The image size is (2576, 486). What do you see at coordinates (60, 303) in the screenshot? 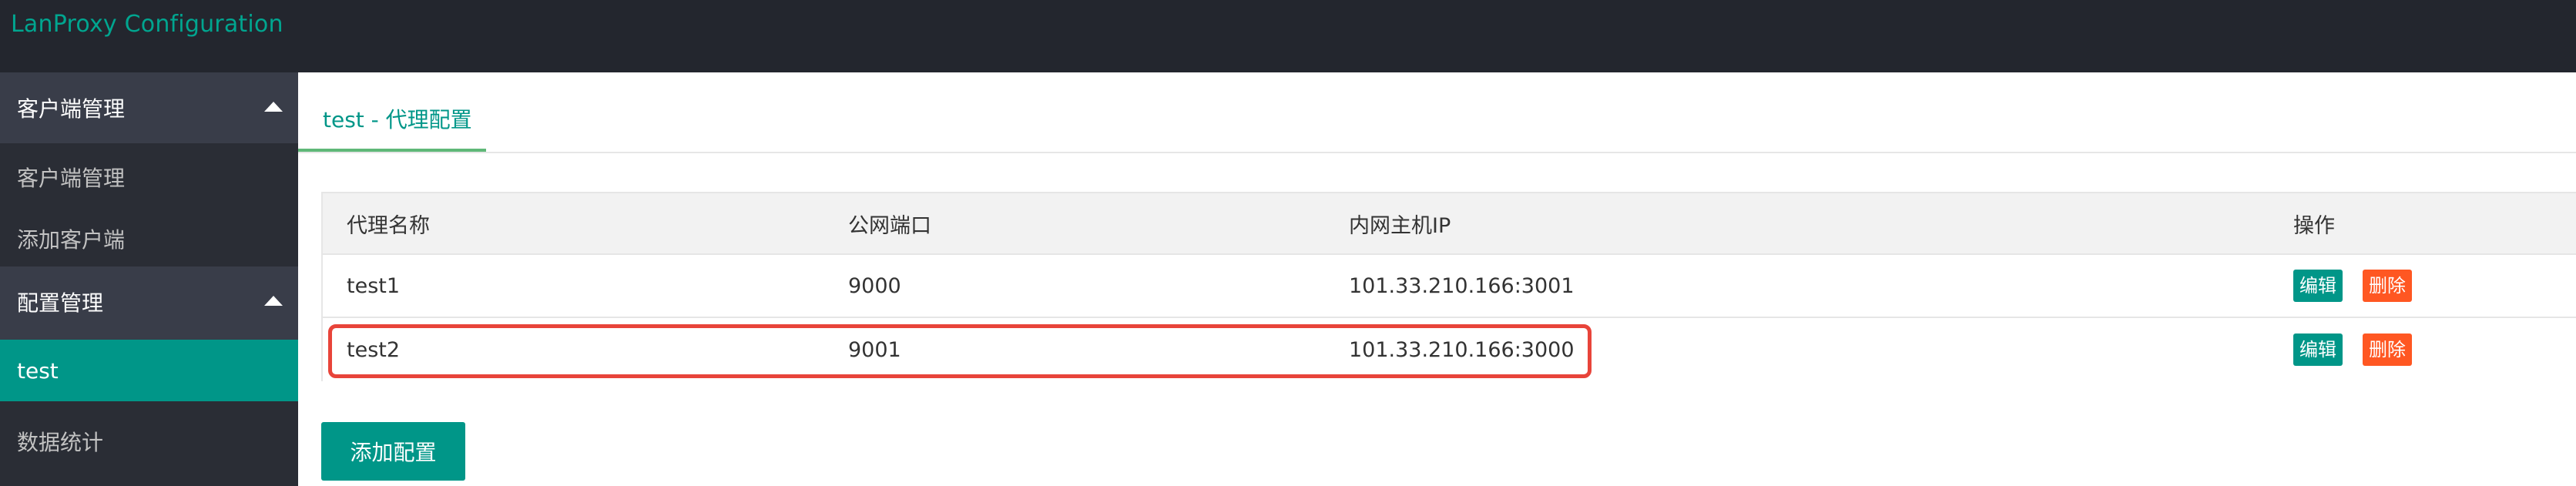
I see `sidebar-group-label: 配置管理` at bounding box center [60, 303].